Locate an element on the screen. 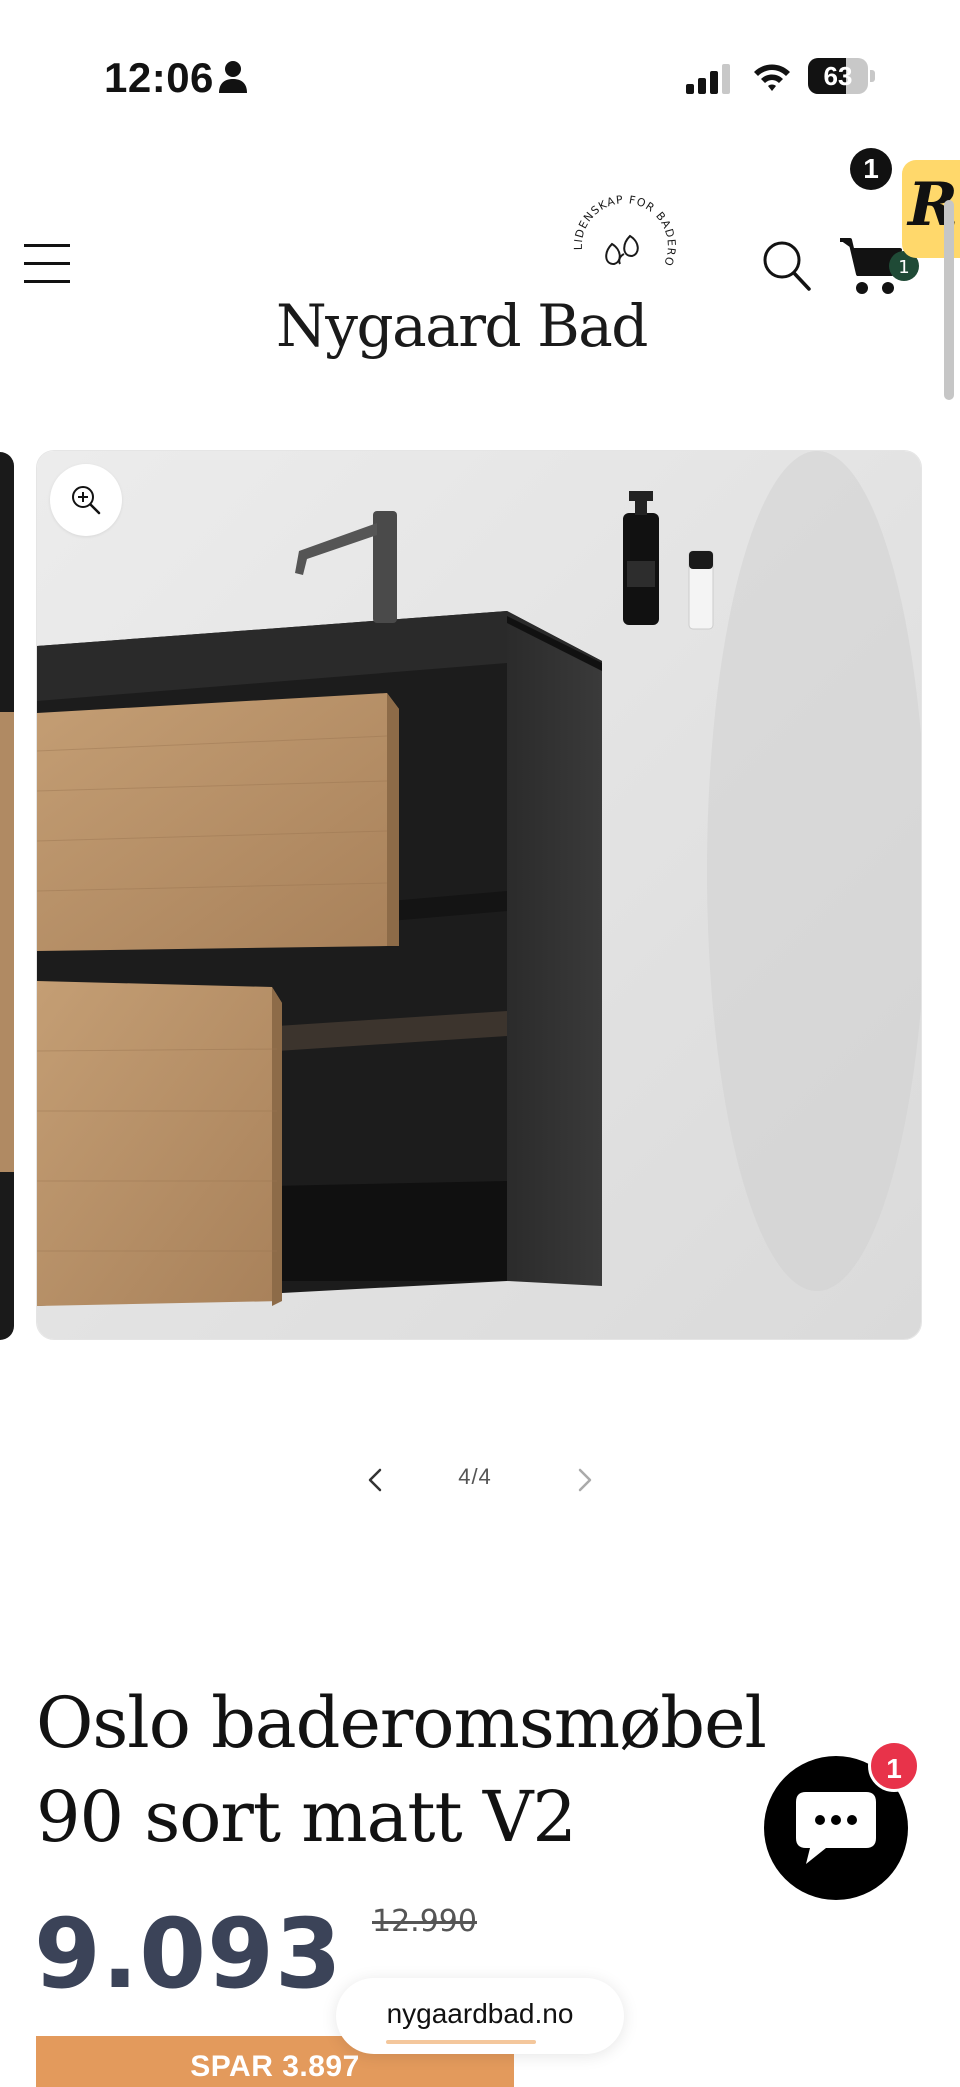 Image resolution: width=960 pixels, height=2087 pixels. status-bar: 12:06 63 is located at coordinates (480, 75).